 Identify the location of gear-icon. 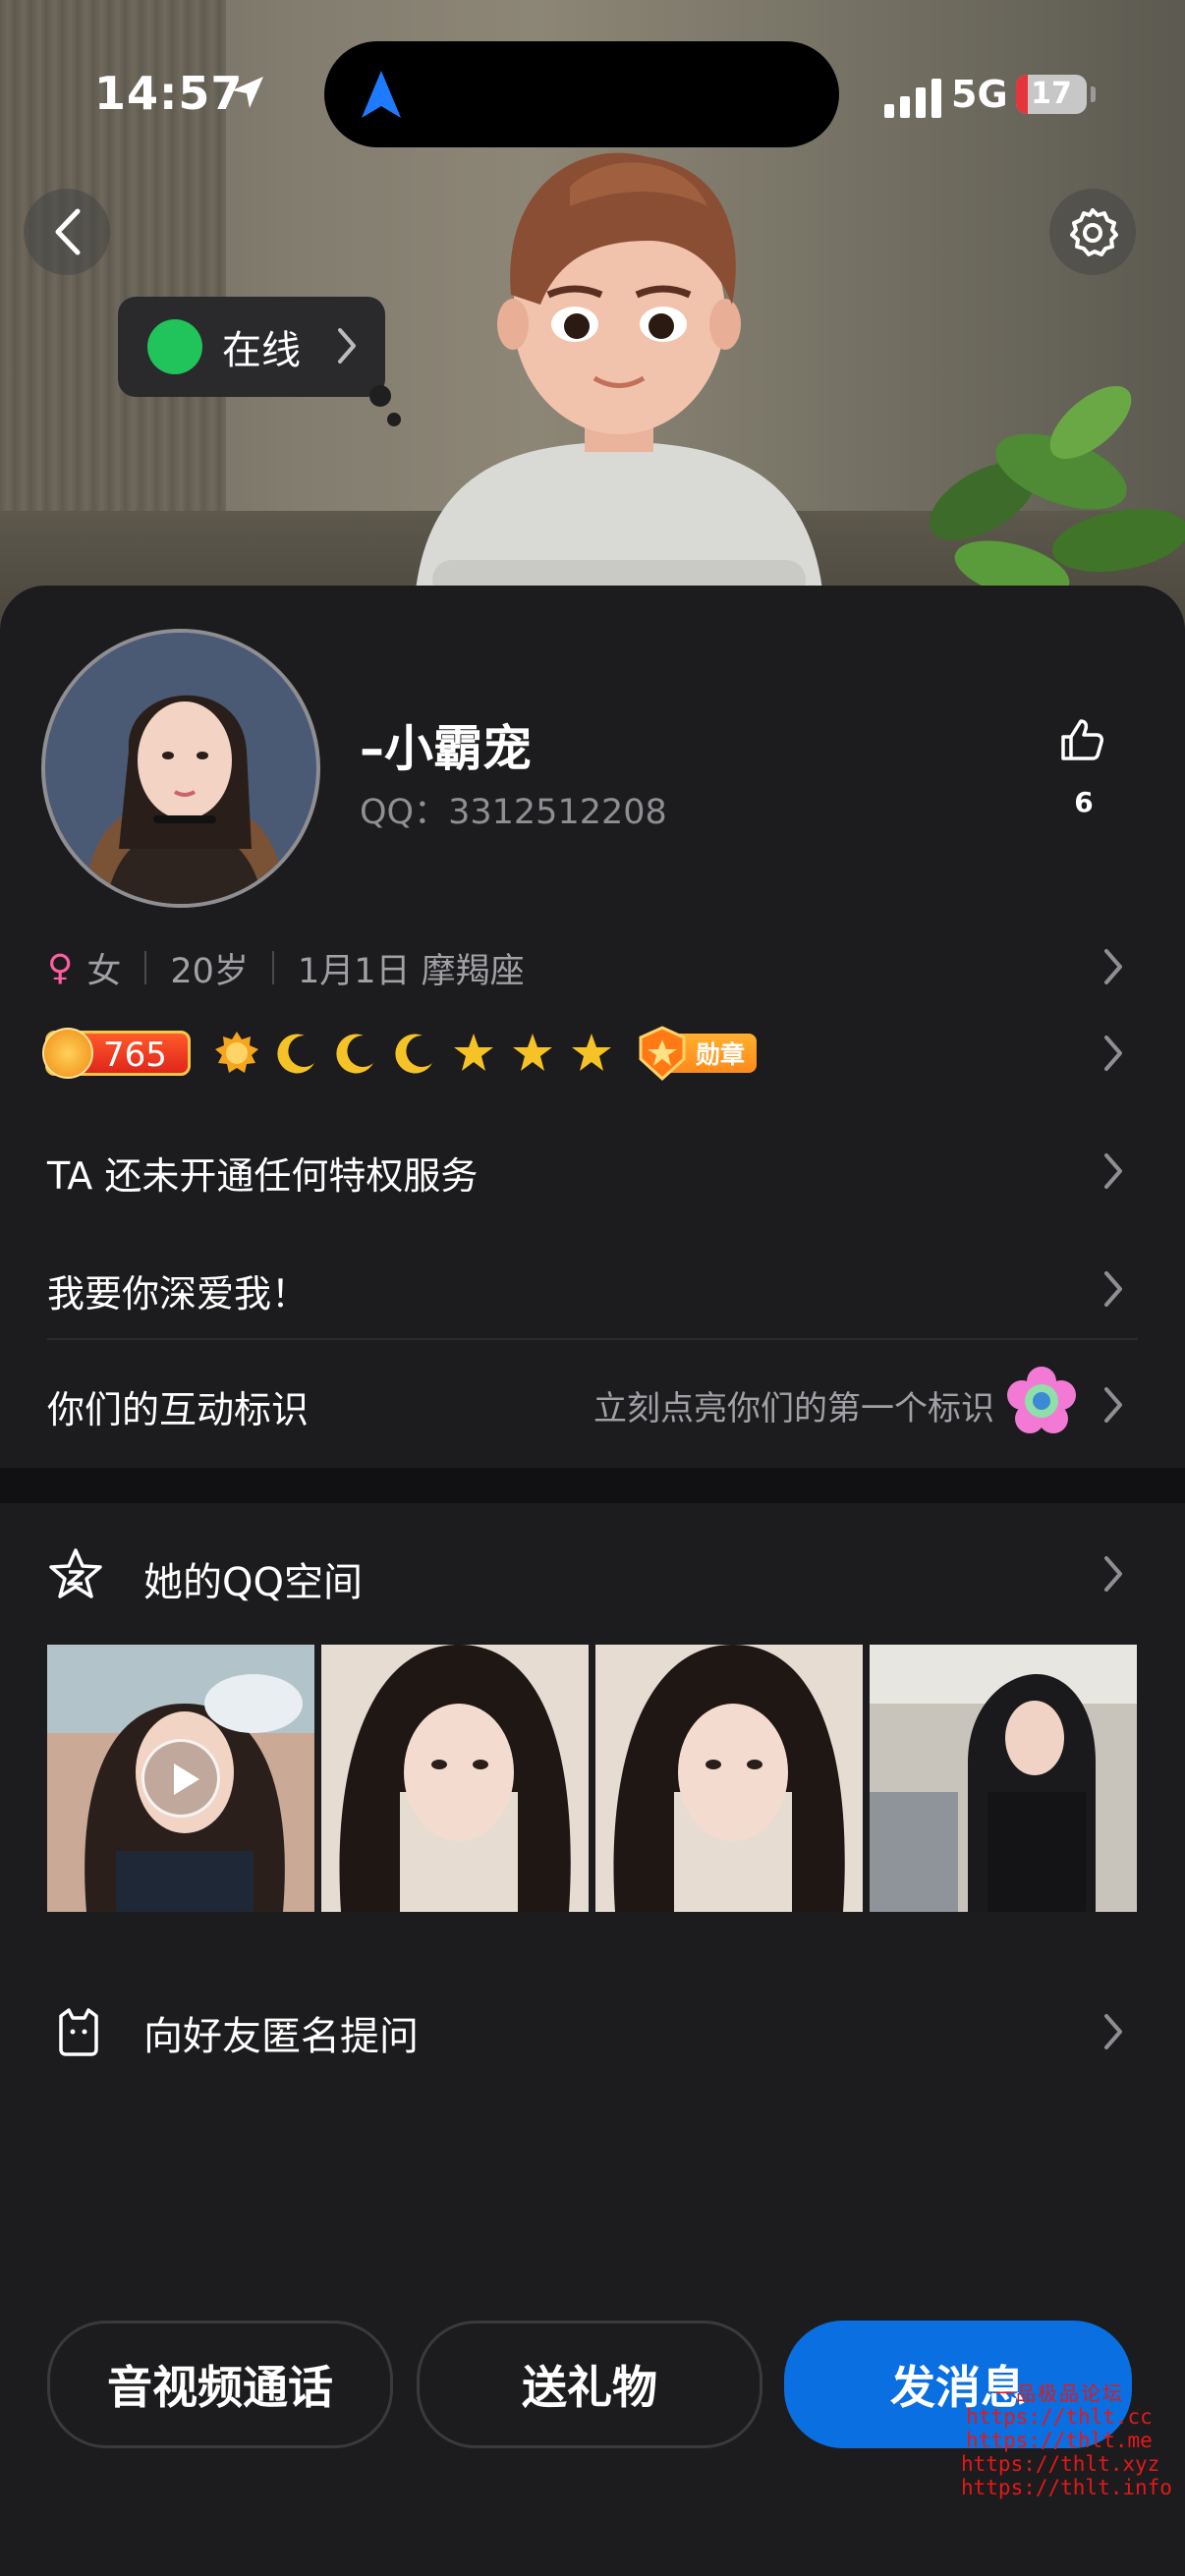
(1094, 232).